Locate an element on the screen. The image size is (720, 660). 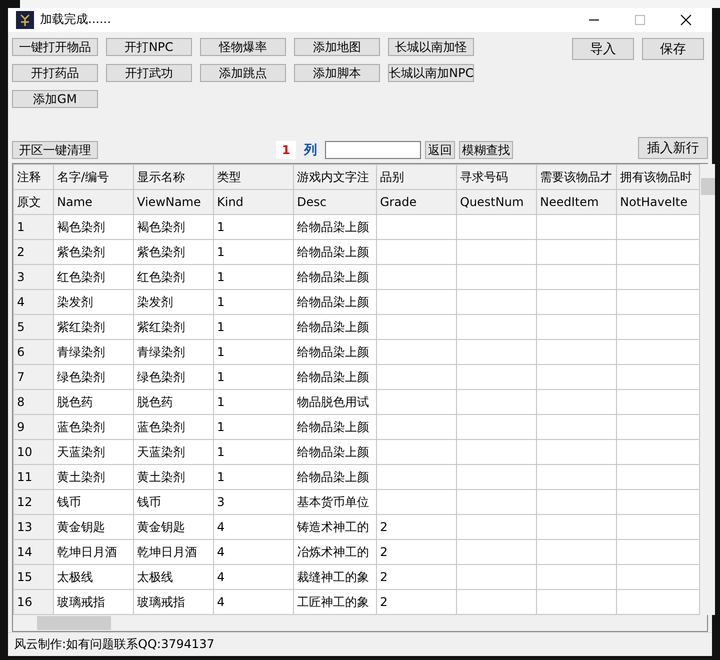
column-header: 拥有该物品时 is located at coordinates (658, 177).